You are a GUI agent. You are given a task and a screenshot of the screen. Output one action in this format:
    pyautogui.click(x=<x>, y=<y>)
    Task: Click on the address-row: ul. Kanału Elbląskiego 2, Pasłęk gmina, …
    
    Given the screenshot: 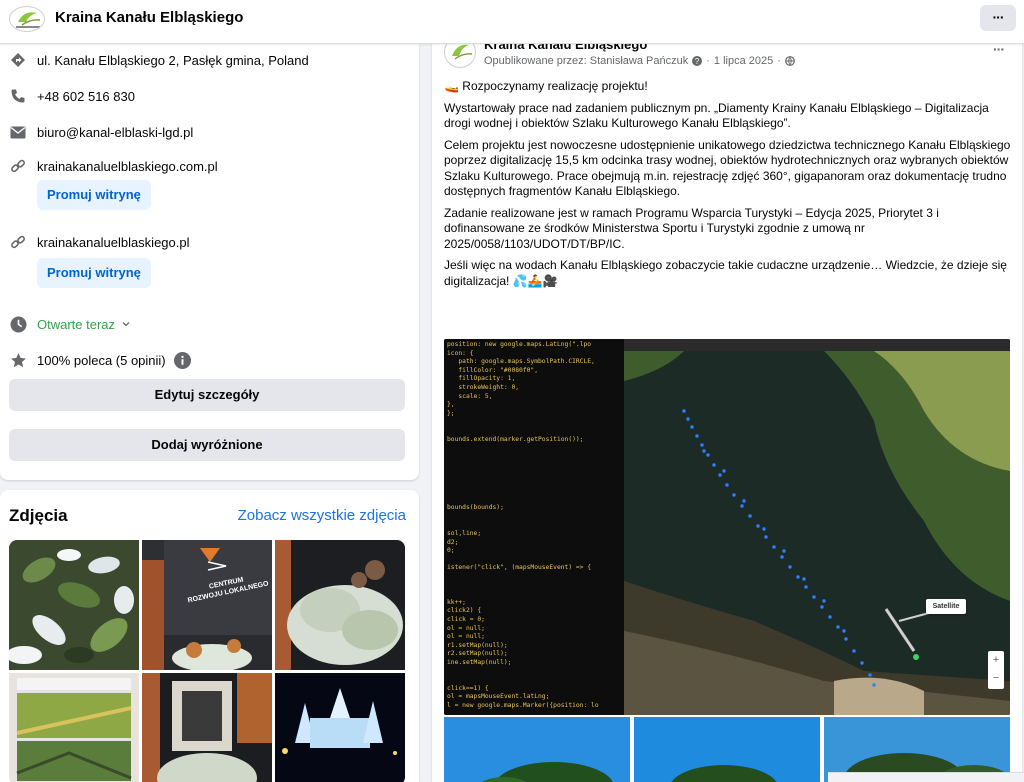 What is the action you would take?
    pyautogui.click(x=159, y=60)
    